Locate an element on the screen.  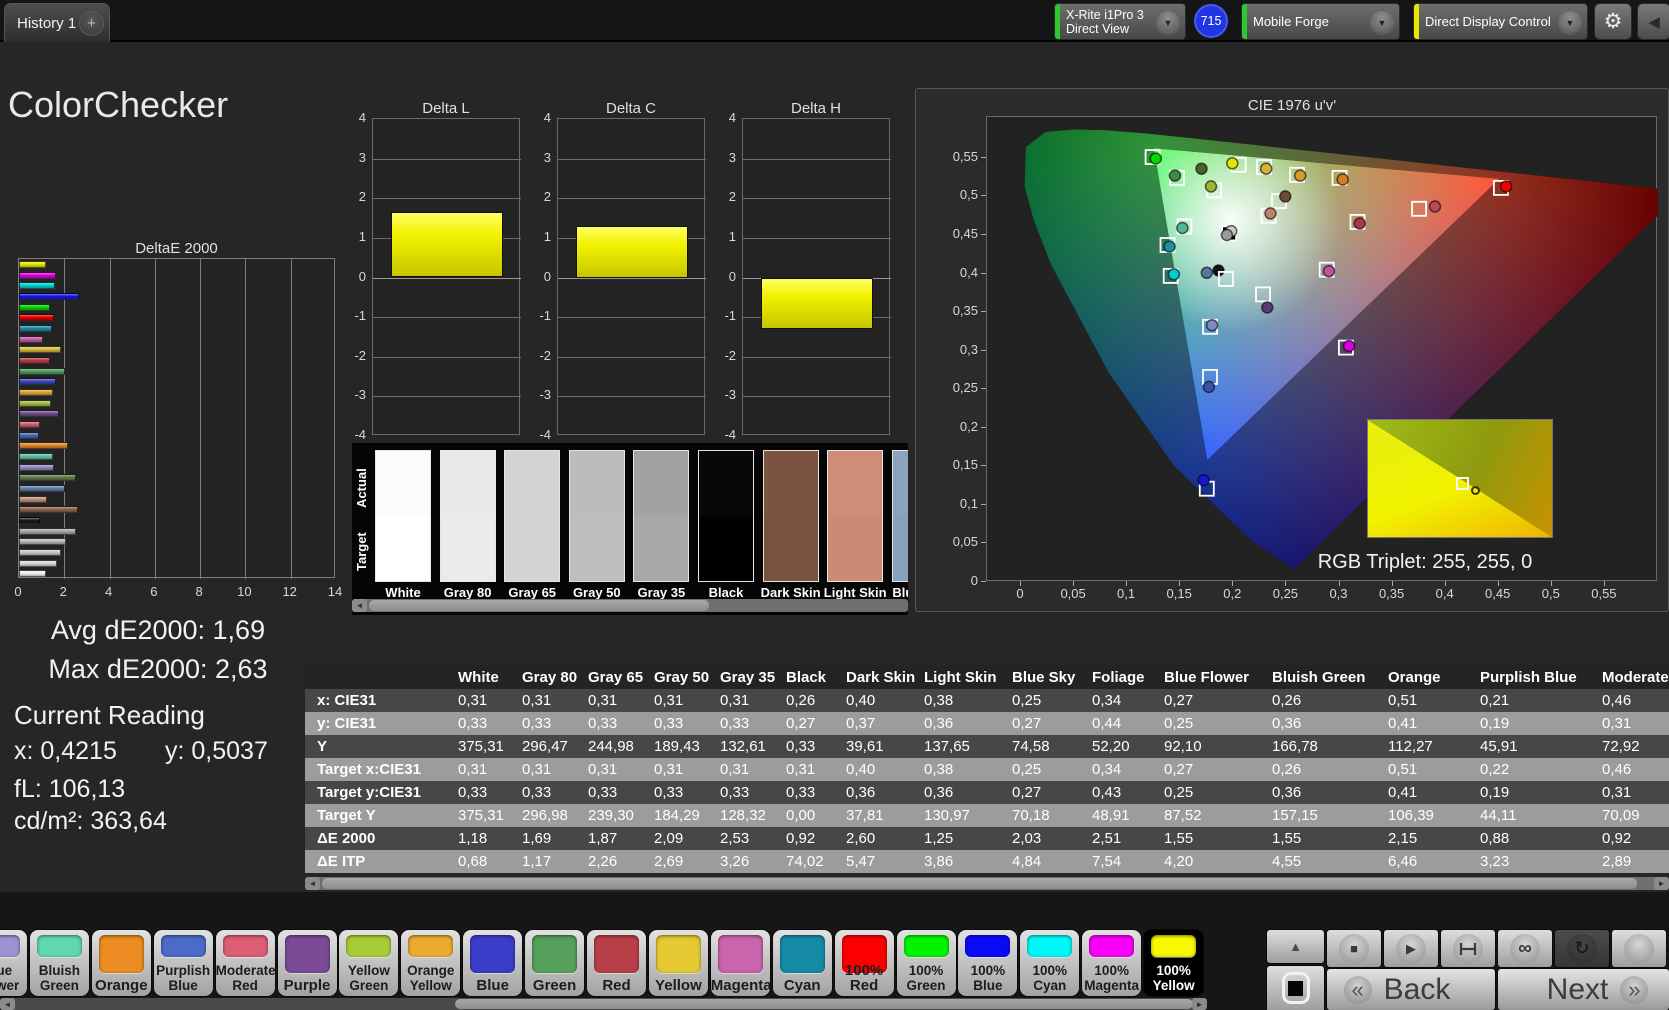
table-cell: Dark Skin is located at coordinates (881, 677).